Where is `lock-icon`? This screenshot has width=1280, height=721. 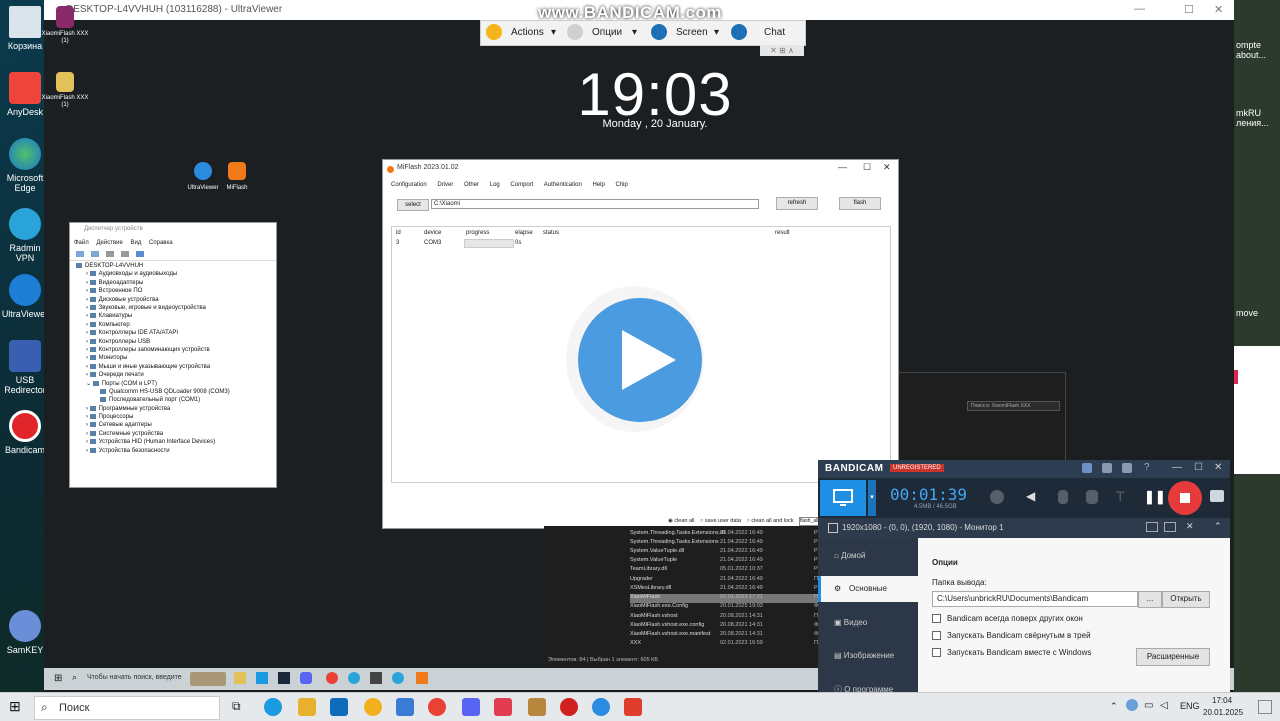
lock-icon is located at coordinates (1087, 468).